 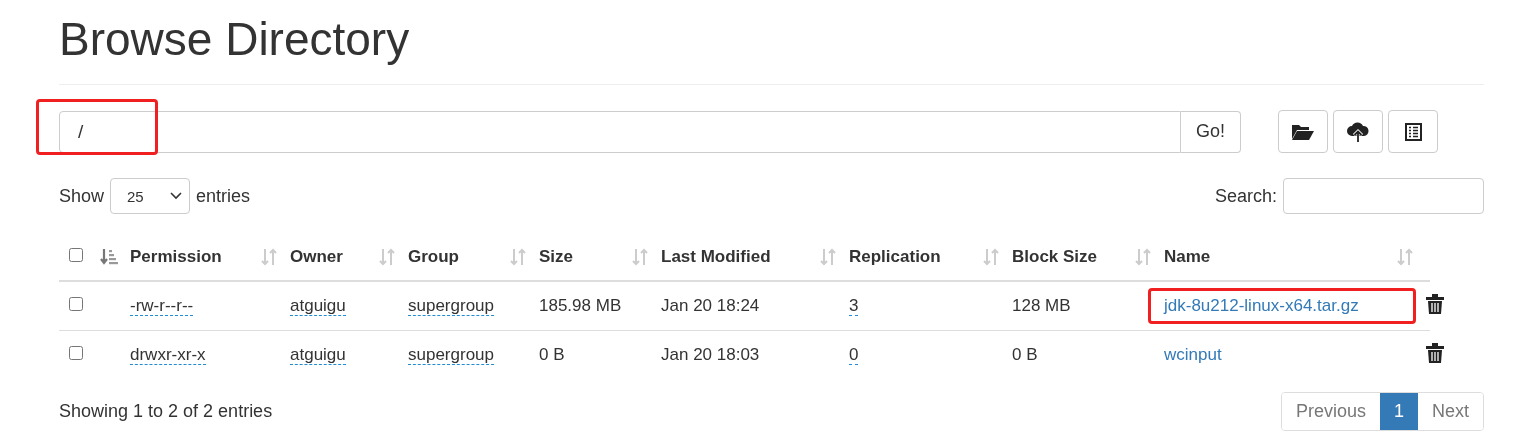 I want to click on column-header: Permission, so click(x=176, y=257).